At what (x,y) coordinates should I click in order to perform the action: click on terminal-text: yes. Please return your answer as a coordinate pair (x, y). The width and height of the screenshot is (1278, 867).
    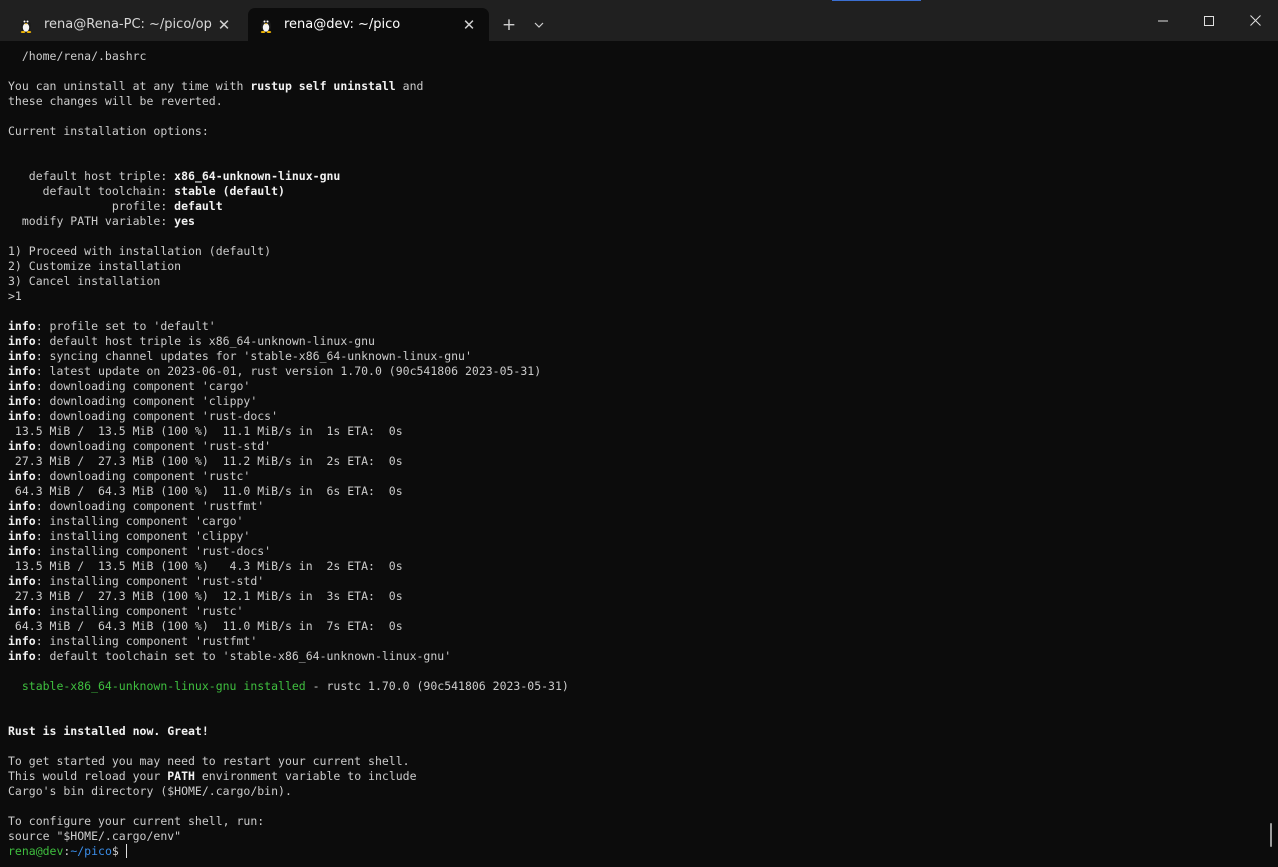
    Looking at the image, I should click on (184, 221).